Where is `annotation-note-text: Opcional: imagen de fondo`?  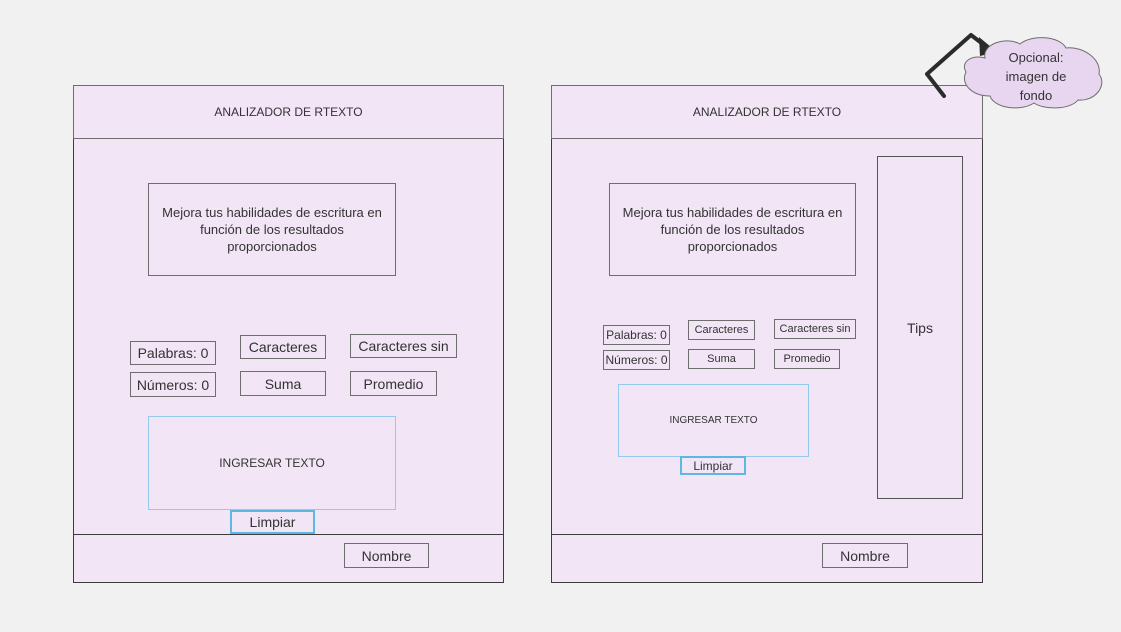
annotation-note-text: Opcional: imagen de fondo is located at coordinates (1036, 76).